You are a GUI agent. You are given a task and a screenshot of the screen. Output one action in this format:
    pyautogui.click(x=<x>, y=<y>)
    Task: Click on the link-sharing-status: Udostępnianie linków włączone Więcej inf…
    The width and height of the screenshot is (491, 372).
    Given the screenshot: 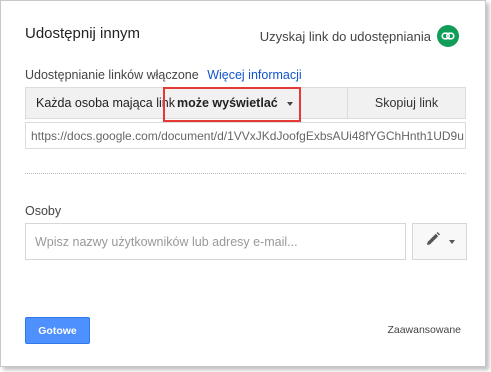 What is the action you would take?
    pyautogui.click(x=163, y=75)
    